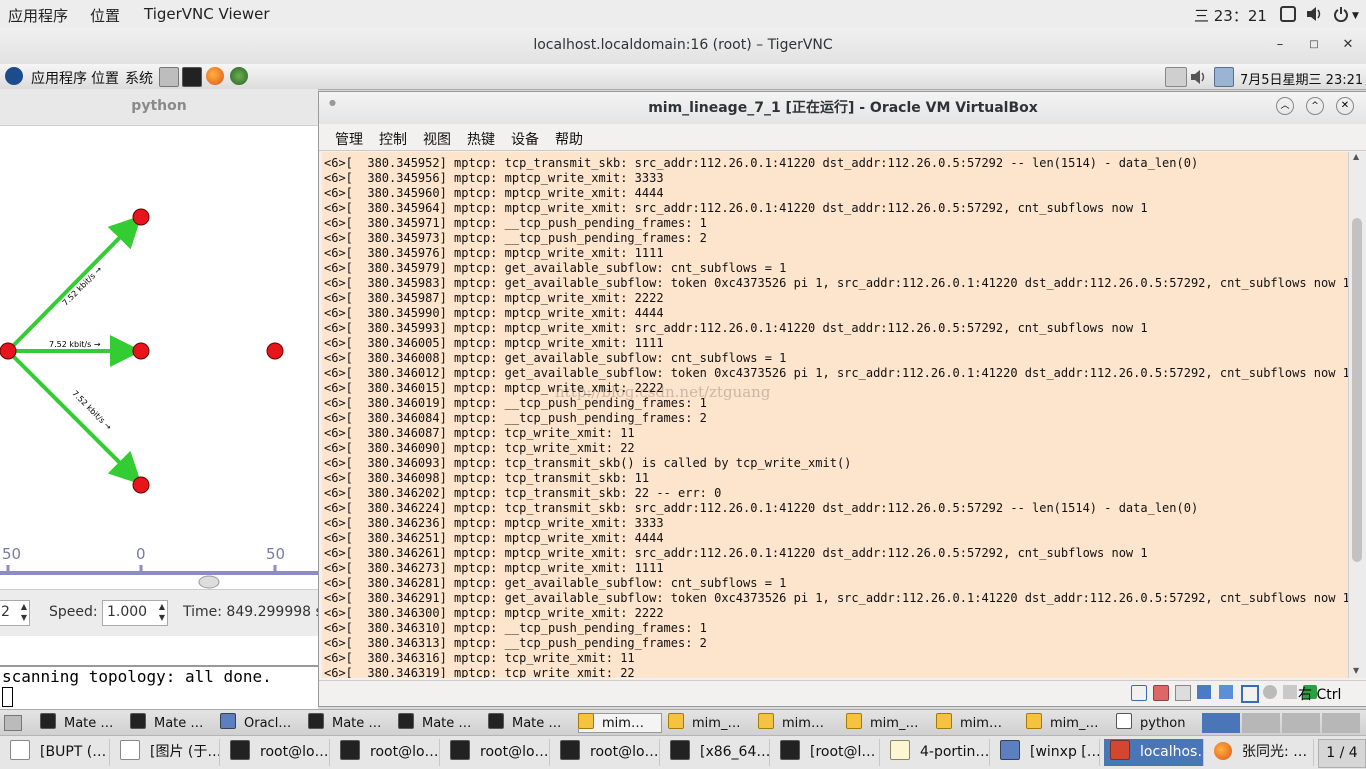 This screenshot has width=1366, height=769. What do you see at coordinates (1314, 45) in the screenshot?
I see `maximize-button: □` at bounding box center [1314, 45].